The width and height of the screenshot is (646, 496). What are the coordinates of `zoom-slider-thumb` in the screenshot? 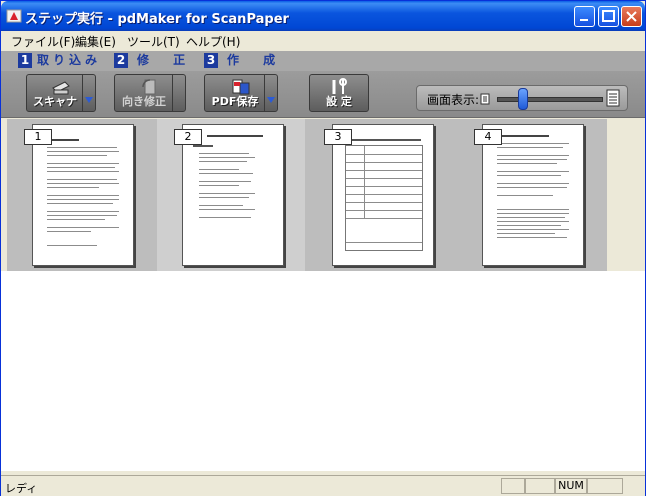 It's located at (523, 99).